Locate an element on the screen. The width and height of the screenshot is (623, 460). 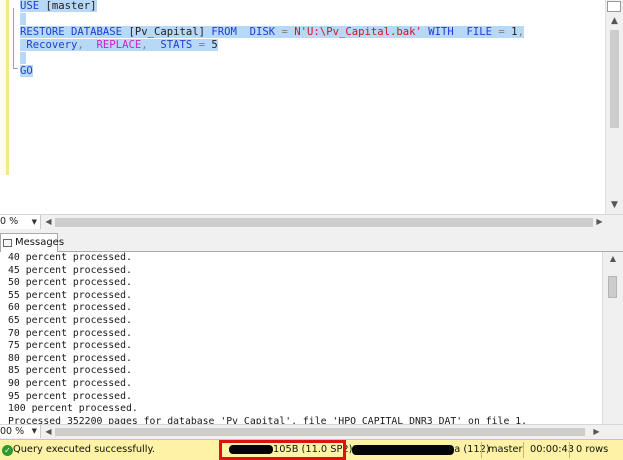
message-line: 60 percent processed. is located at coordinates (70, 308).